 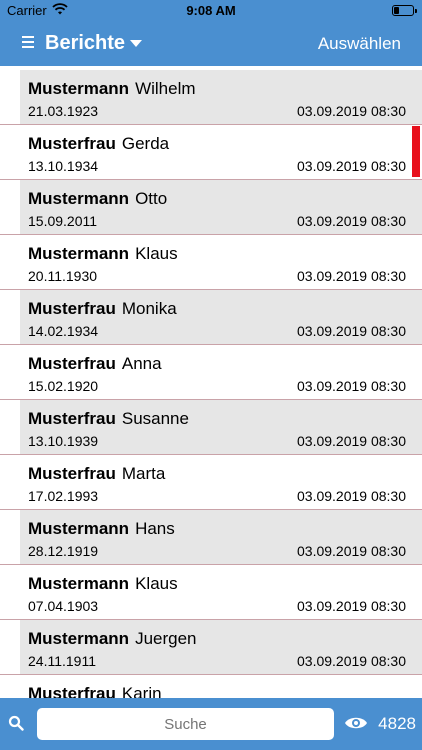 What do you see at coordinates (211, 686) in the screenshot?
I see `list-item: Musterfrau Karin` at bounding box center [211, 686].